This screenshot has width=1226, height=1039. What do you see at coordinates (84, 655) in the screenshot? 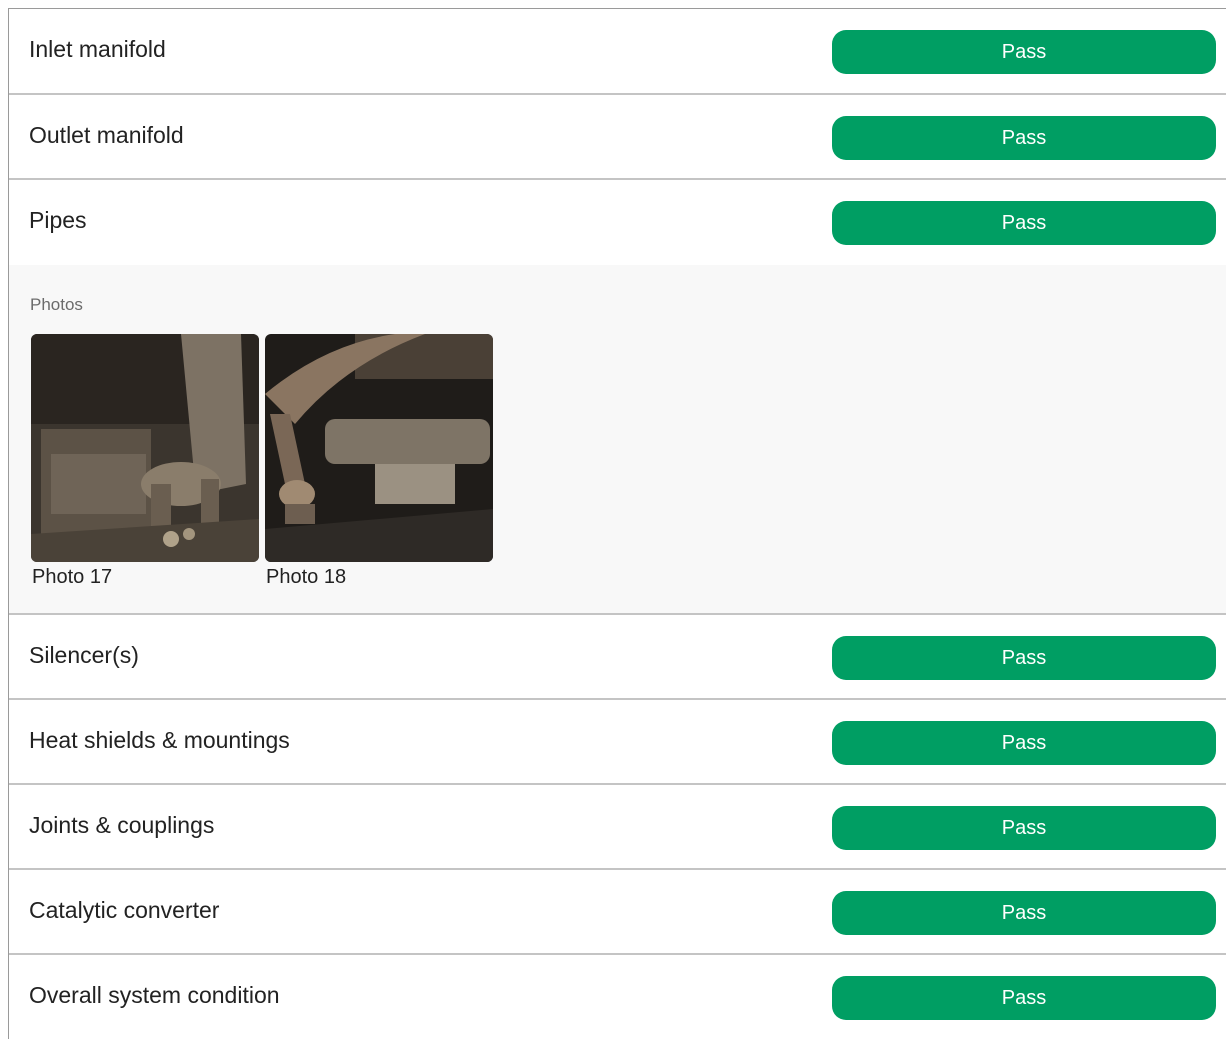
I see `item-label: Silencer(s)` at bounding box center [84, 655].